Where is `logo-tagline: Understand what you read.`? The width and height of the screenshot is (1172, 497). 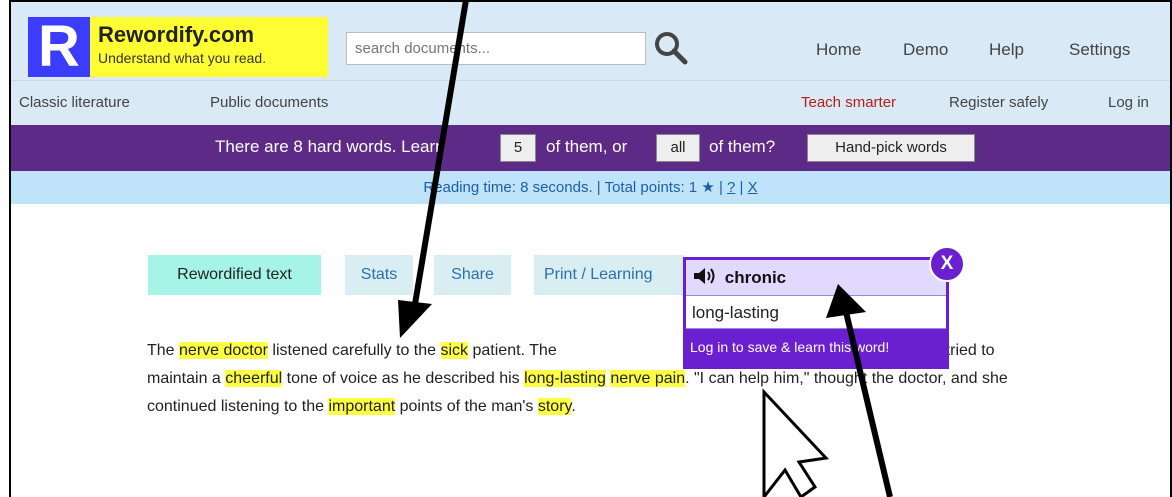
logo-tagline: Understand what you read. is located at coordinates (182, 58).